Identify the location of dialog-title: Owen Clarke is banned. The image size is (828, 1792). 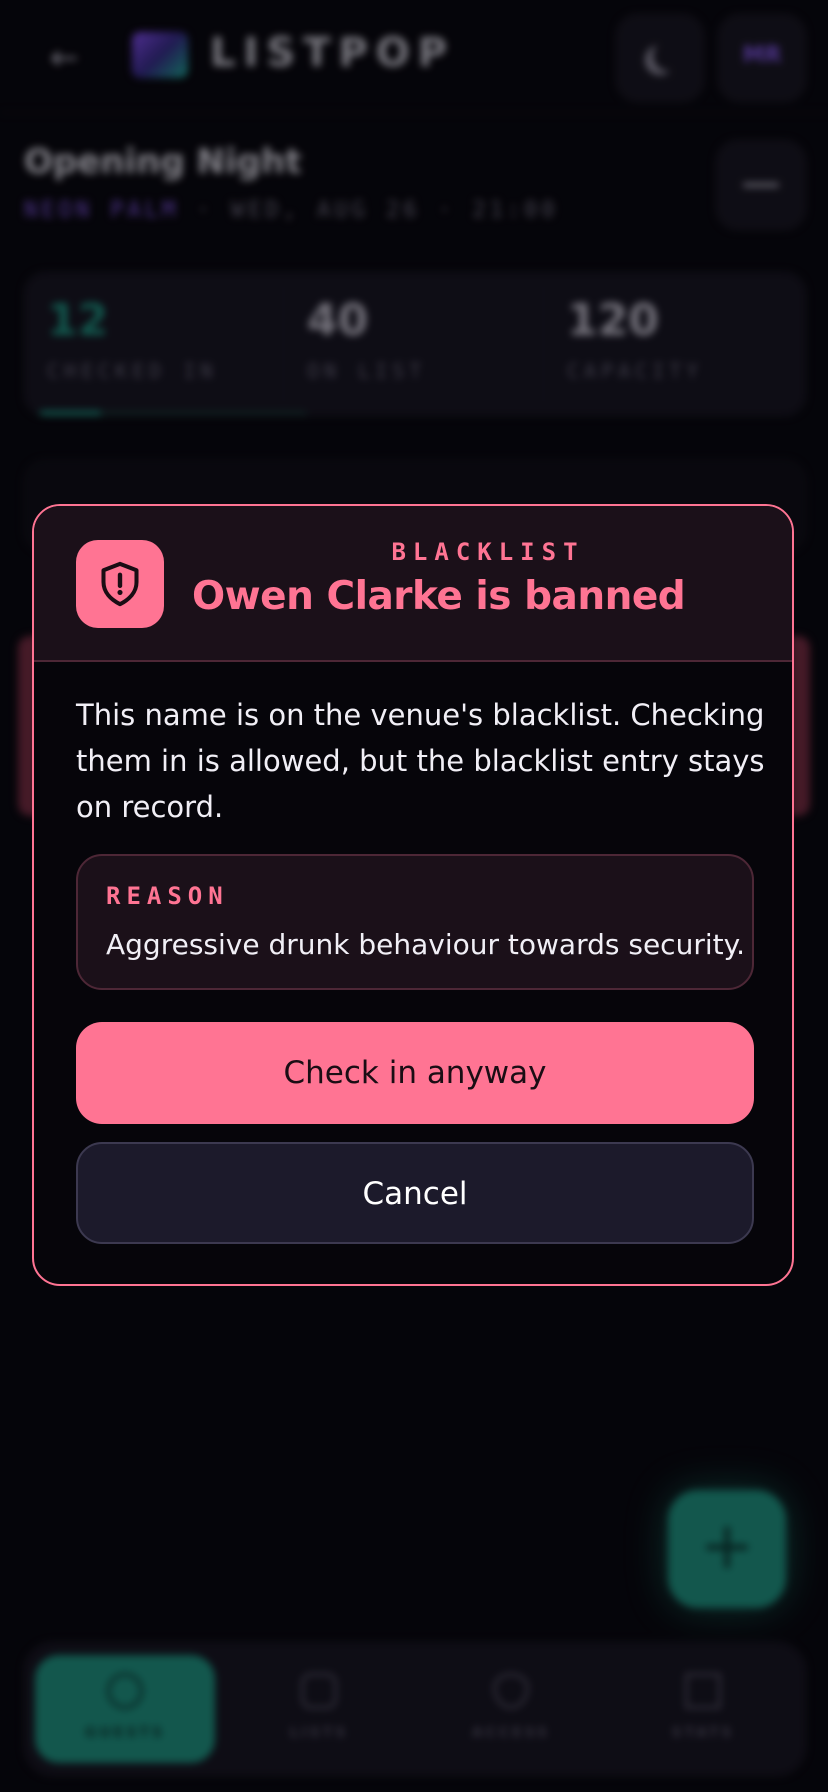
(439, 596).